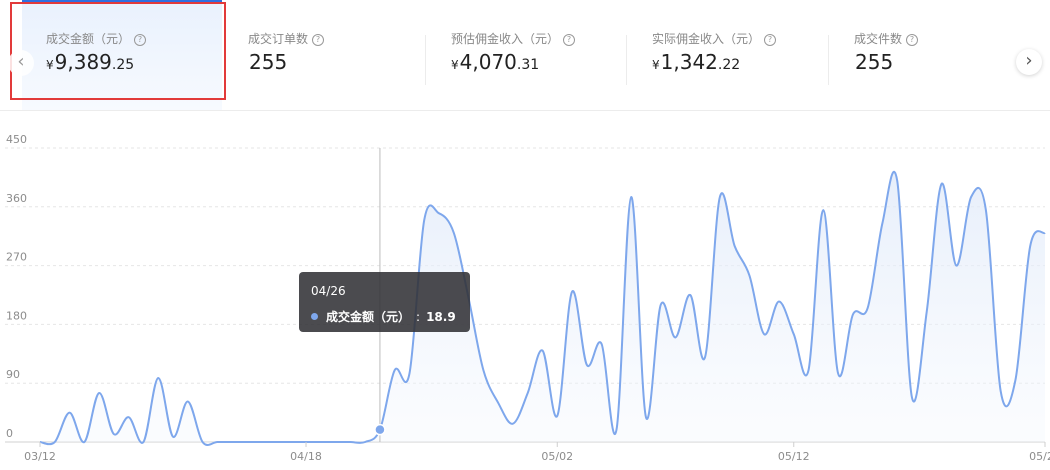 The height and width of the screenshot is (470, 1050). What do you see at coordinates (21, 63) in the screenshot?
I see `prev-arrow-icon: ‹` at bounding box center [21, 63].